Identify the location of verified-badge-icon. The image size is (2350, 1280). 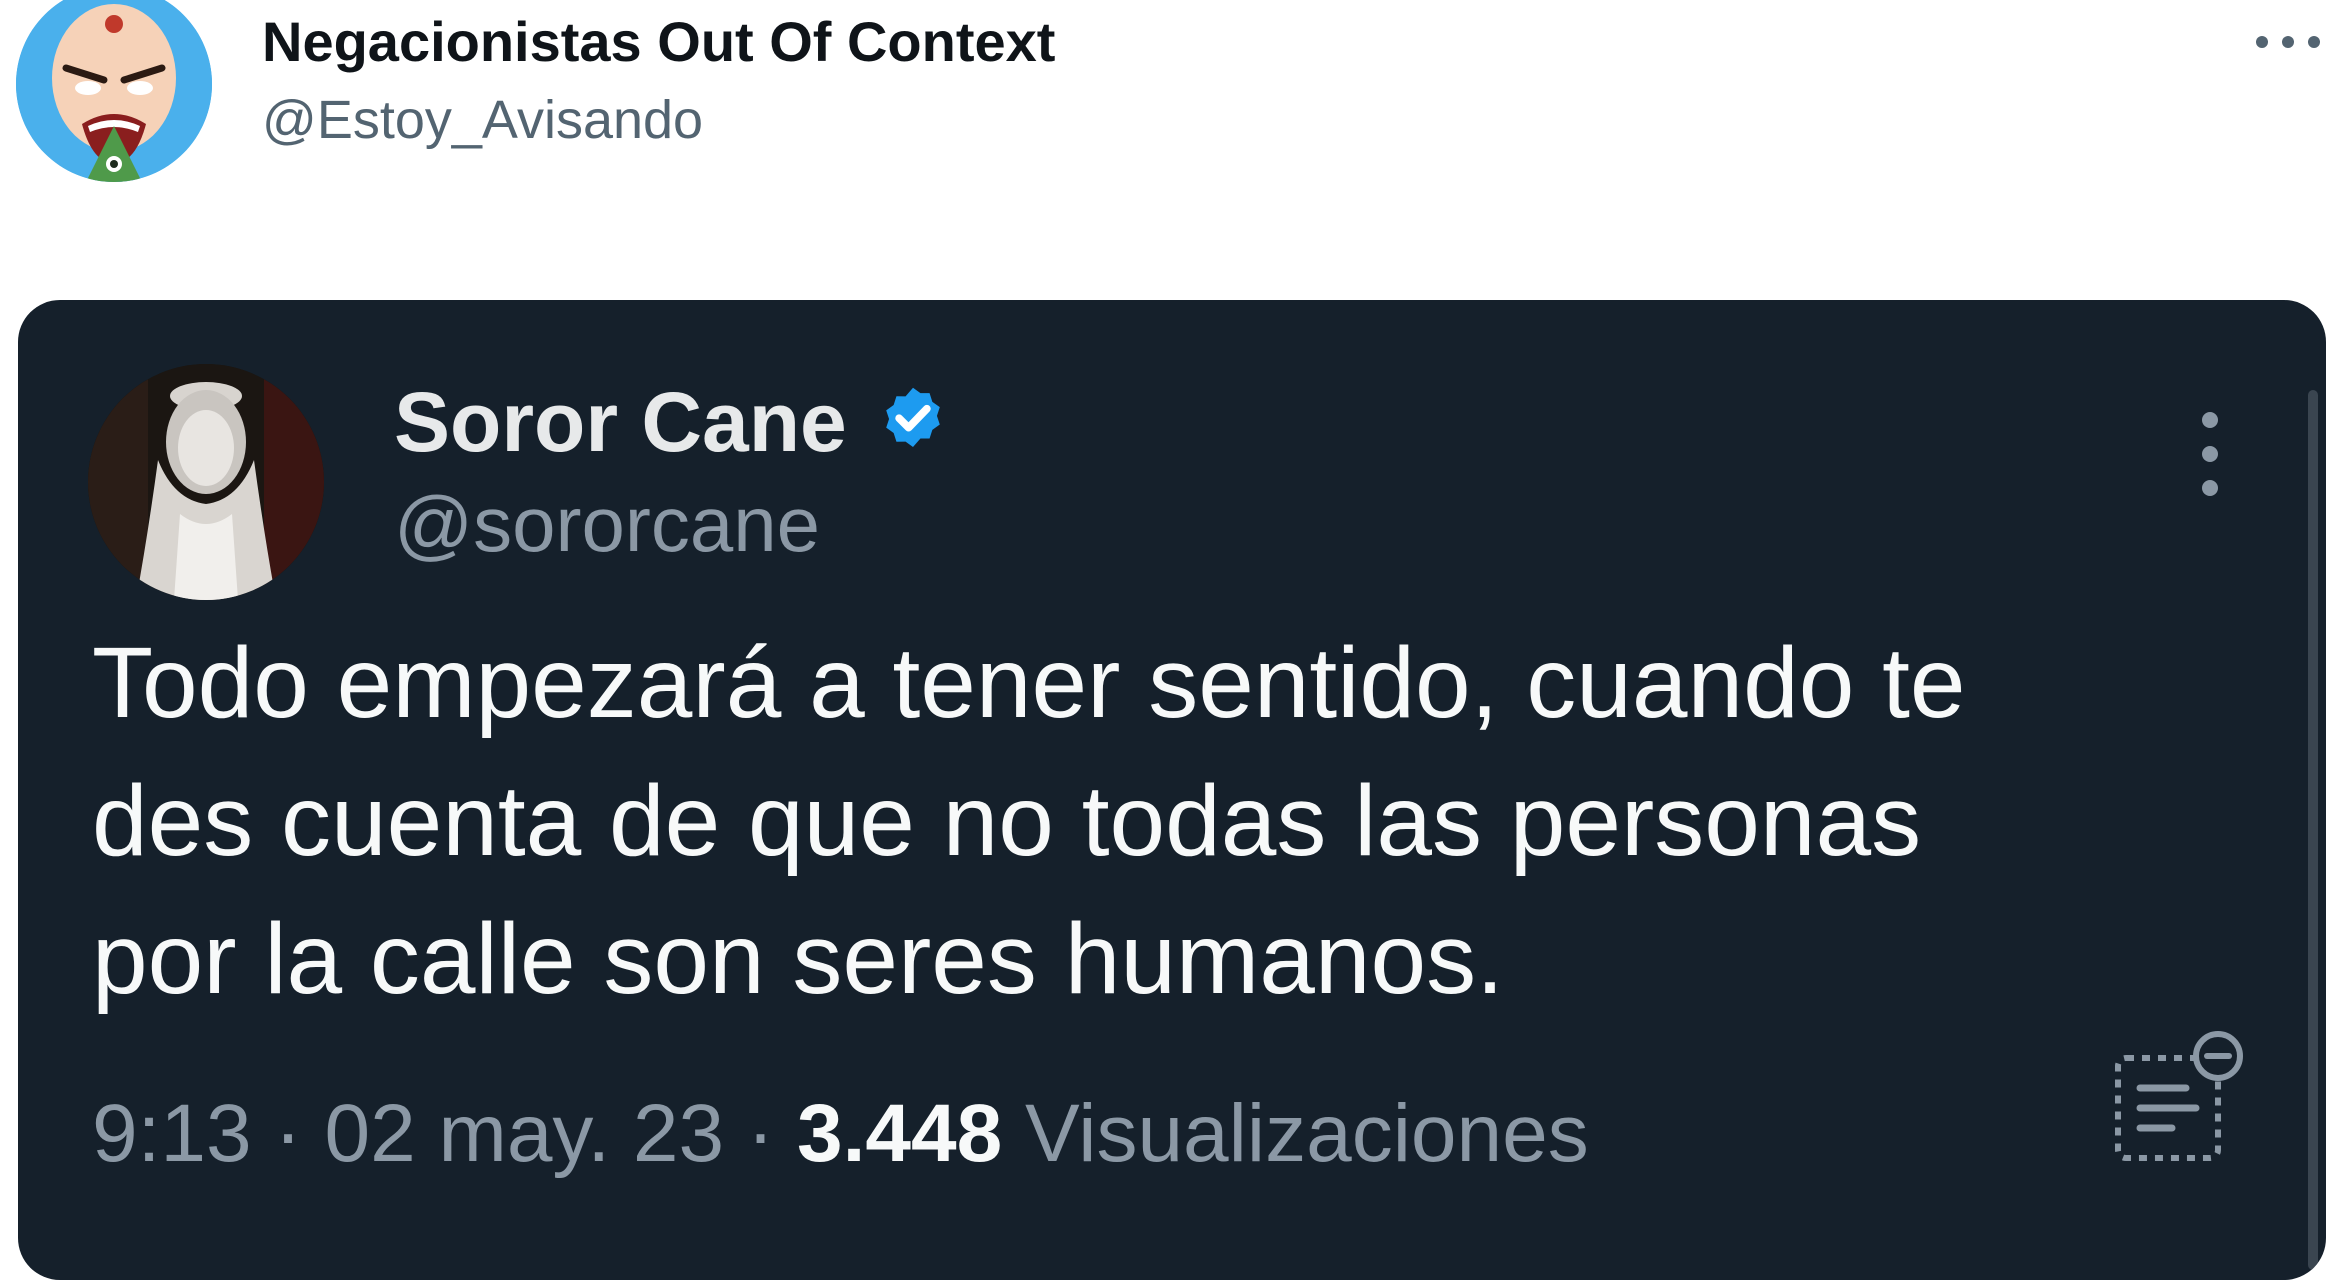
(912, 418).